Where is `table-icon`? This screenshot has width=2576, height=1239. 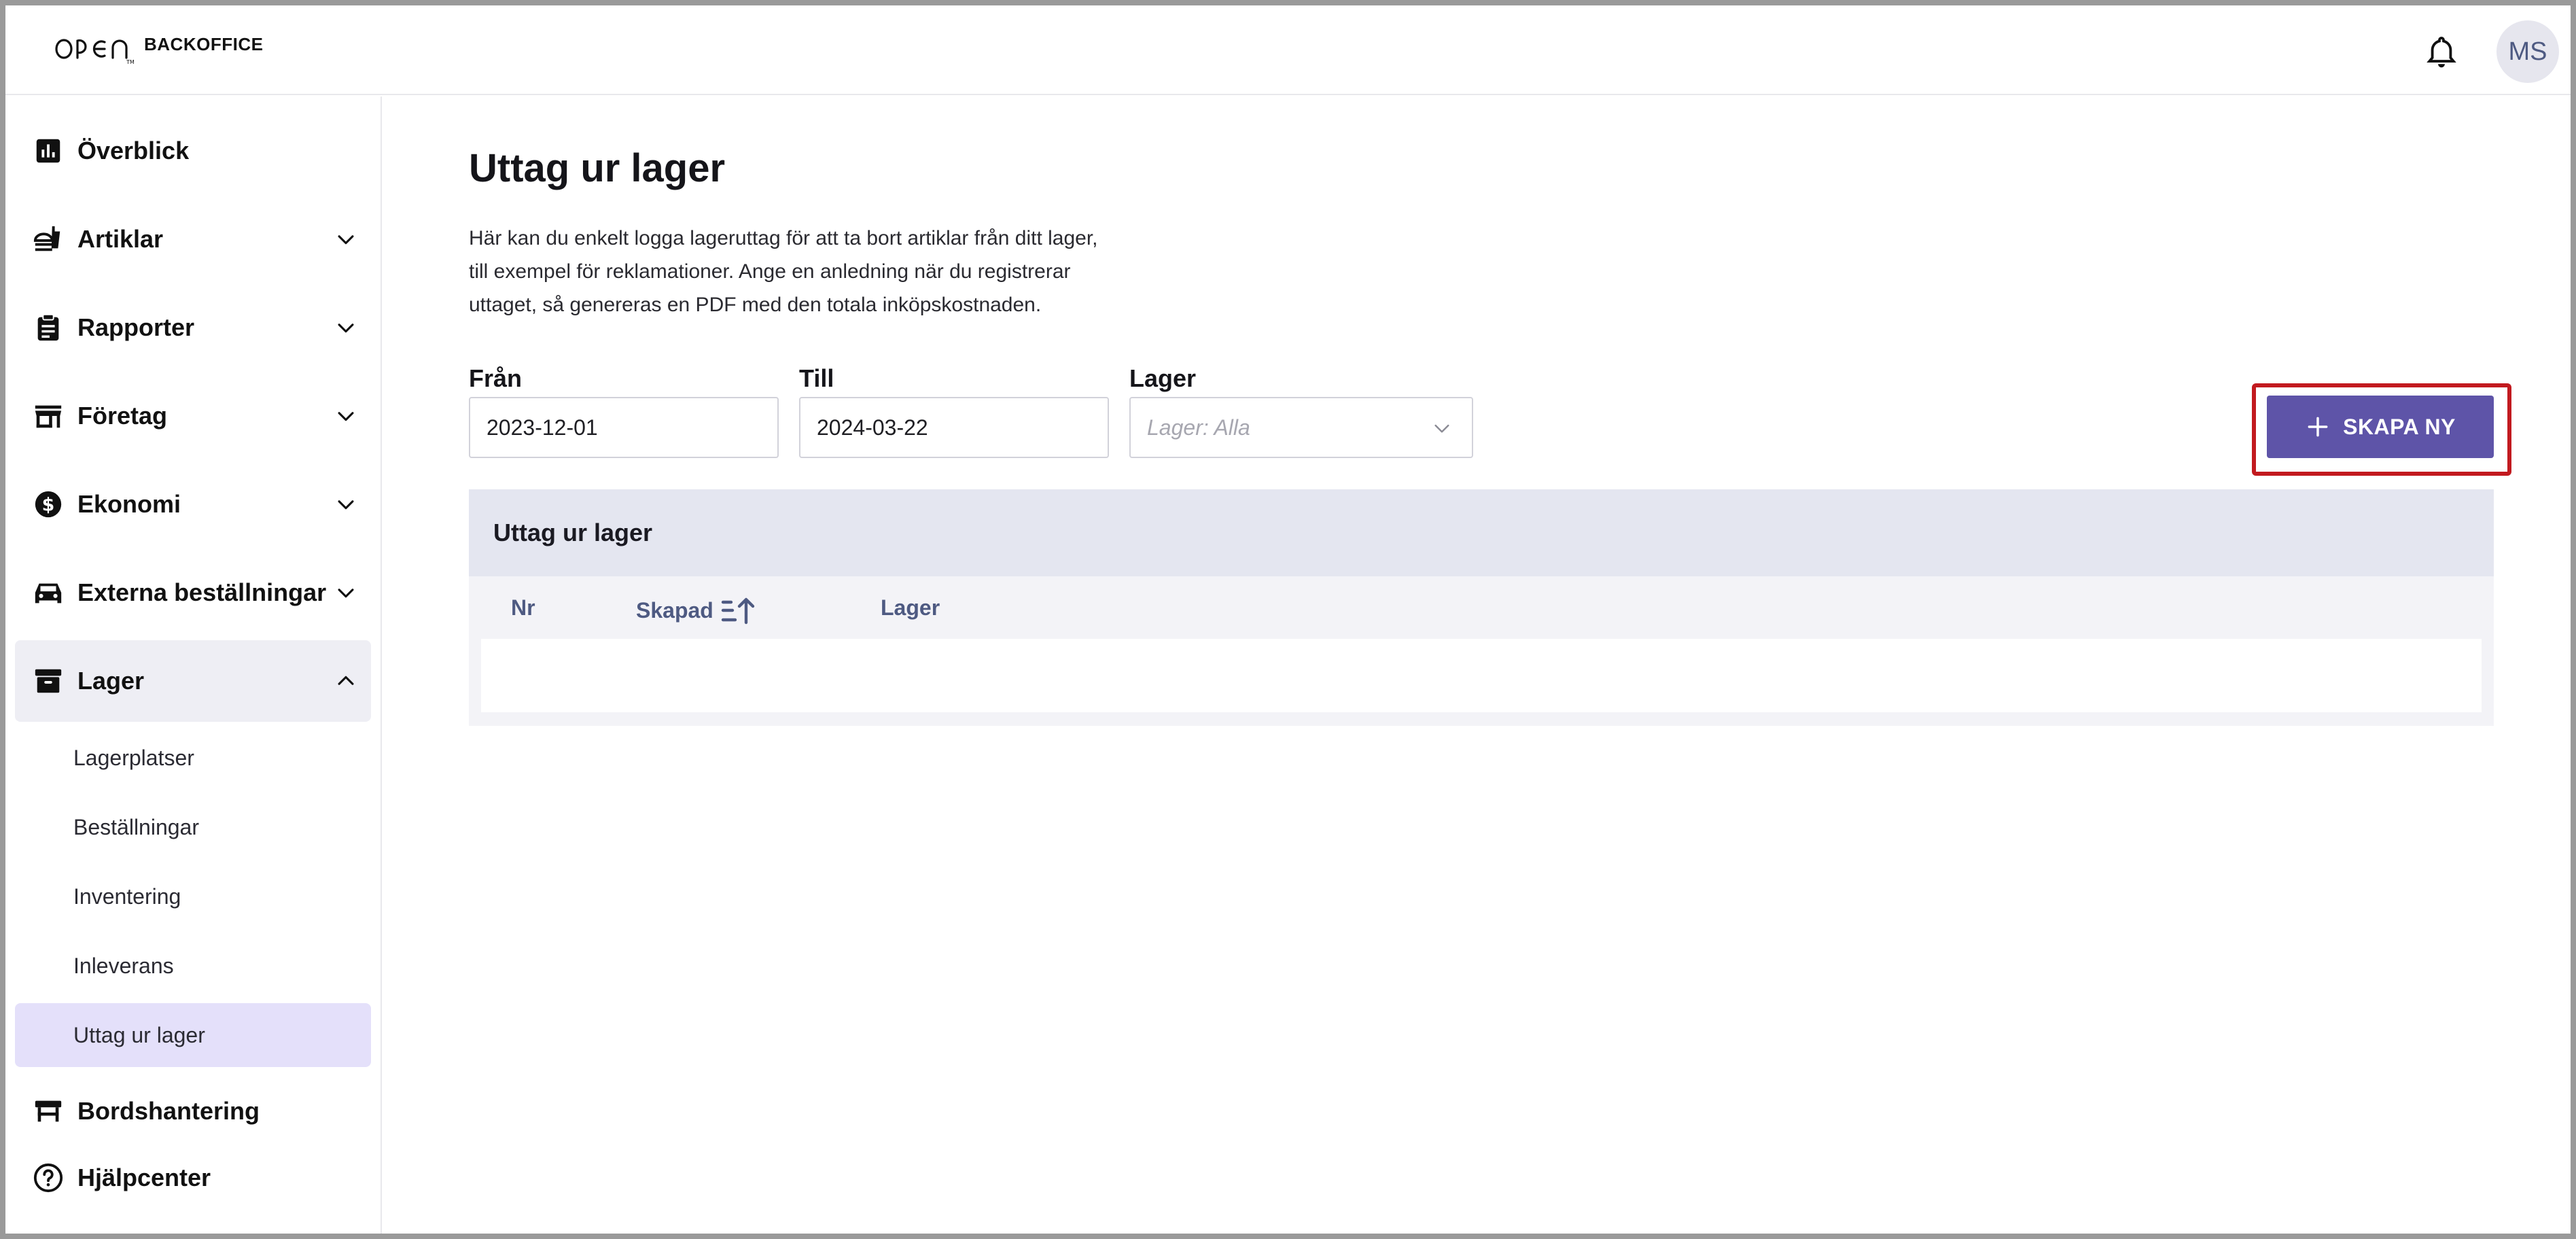 table-icon is located at coordinates (48, 1111).